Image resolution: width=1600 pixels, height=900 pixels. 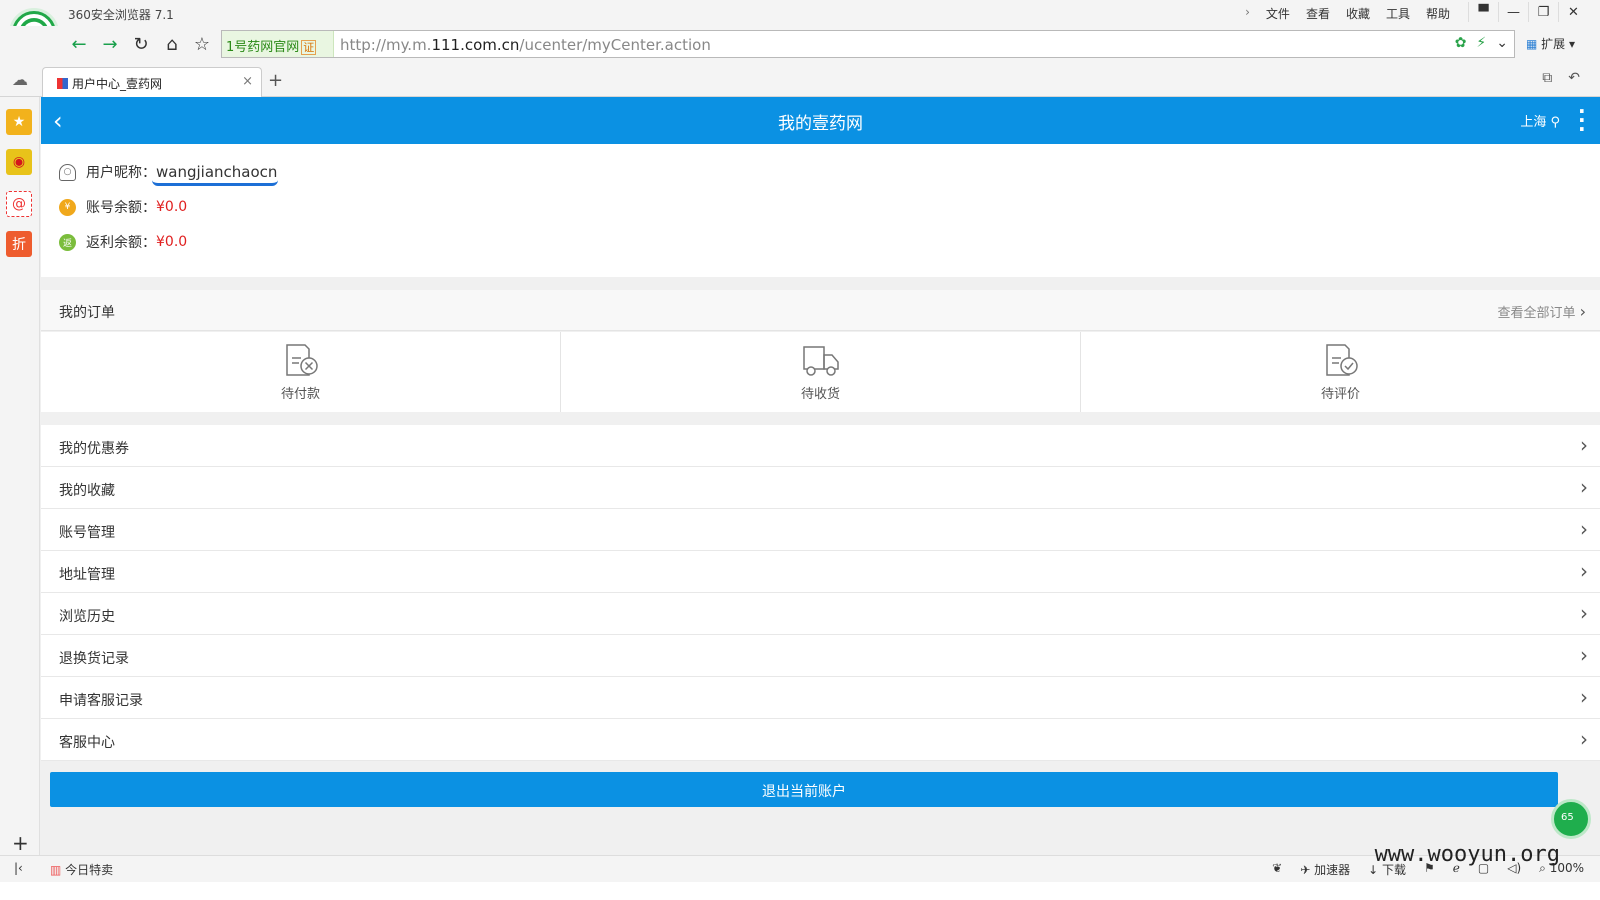 What do you see at coordinates (475, 45) in the screenshot?
I see `url-domain: 111.com.cn` at bounding box center [475, 45].